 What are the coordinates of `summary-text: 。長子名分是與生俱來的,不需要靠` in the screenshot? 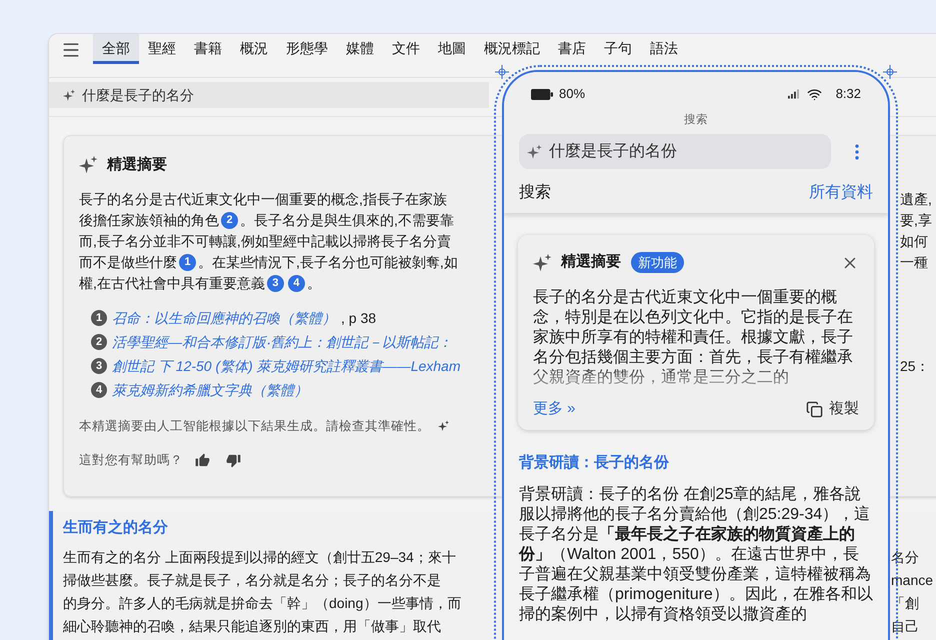 It's located at (347, 220).